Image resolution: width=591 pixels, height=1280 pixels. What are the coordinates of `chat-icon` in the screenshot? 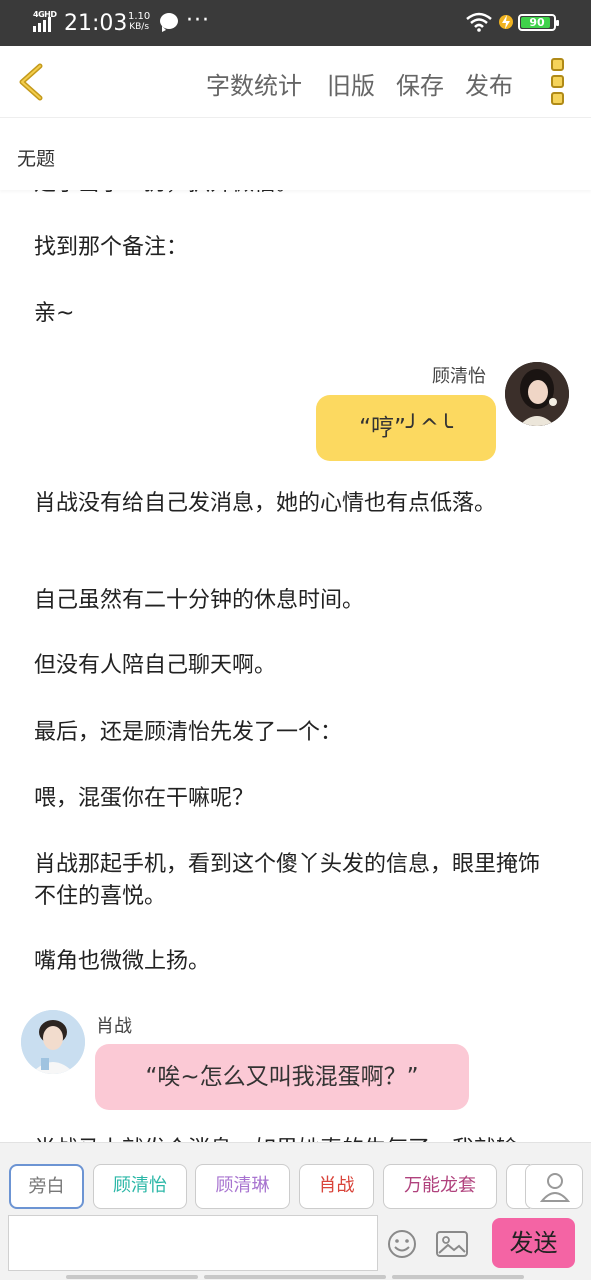 It's located at (169, 22).